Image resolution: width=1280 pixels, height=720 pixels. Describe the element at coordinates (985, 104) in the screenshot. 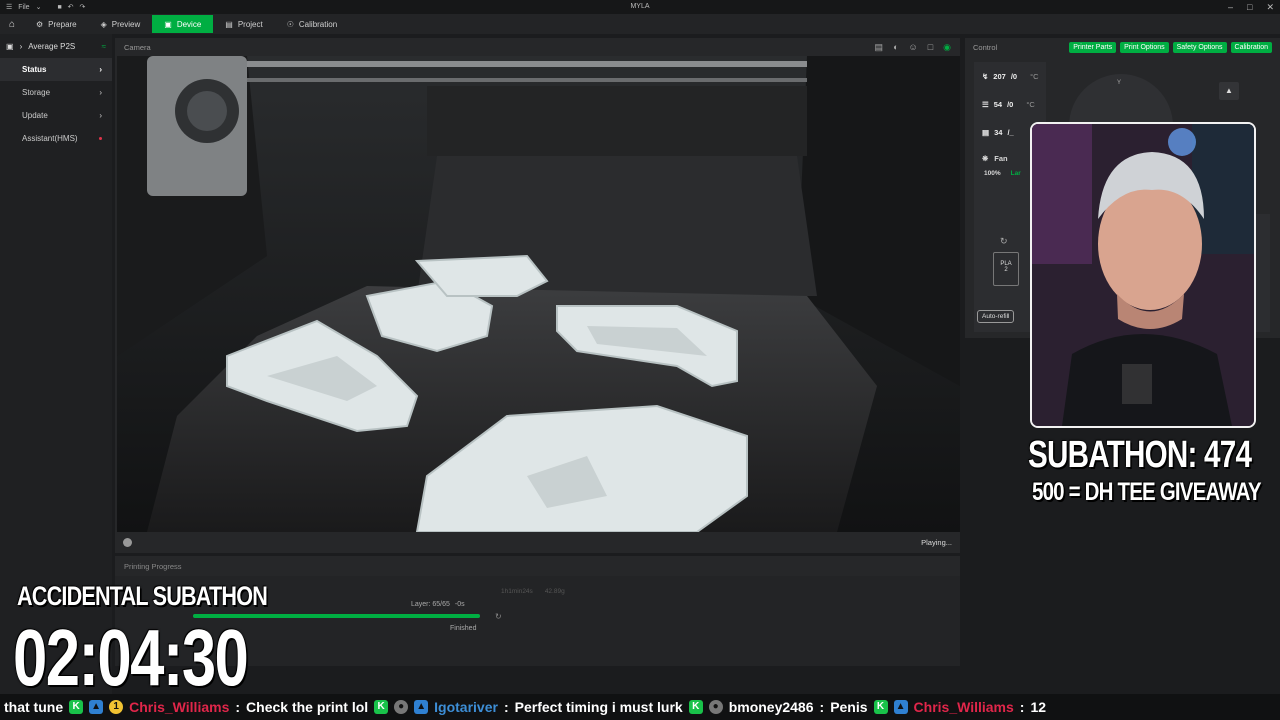

I see `bed-icon: ☰` at that location.